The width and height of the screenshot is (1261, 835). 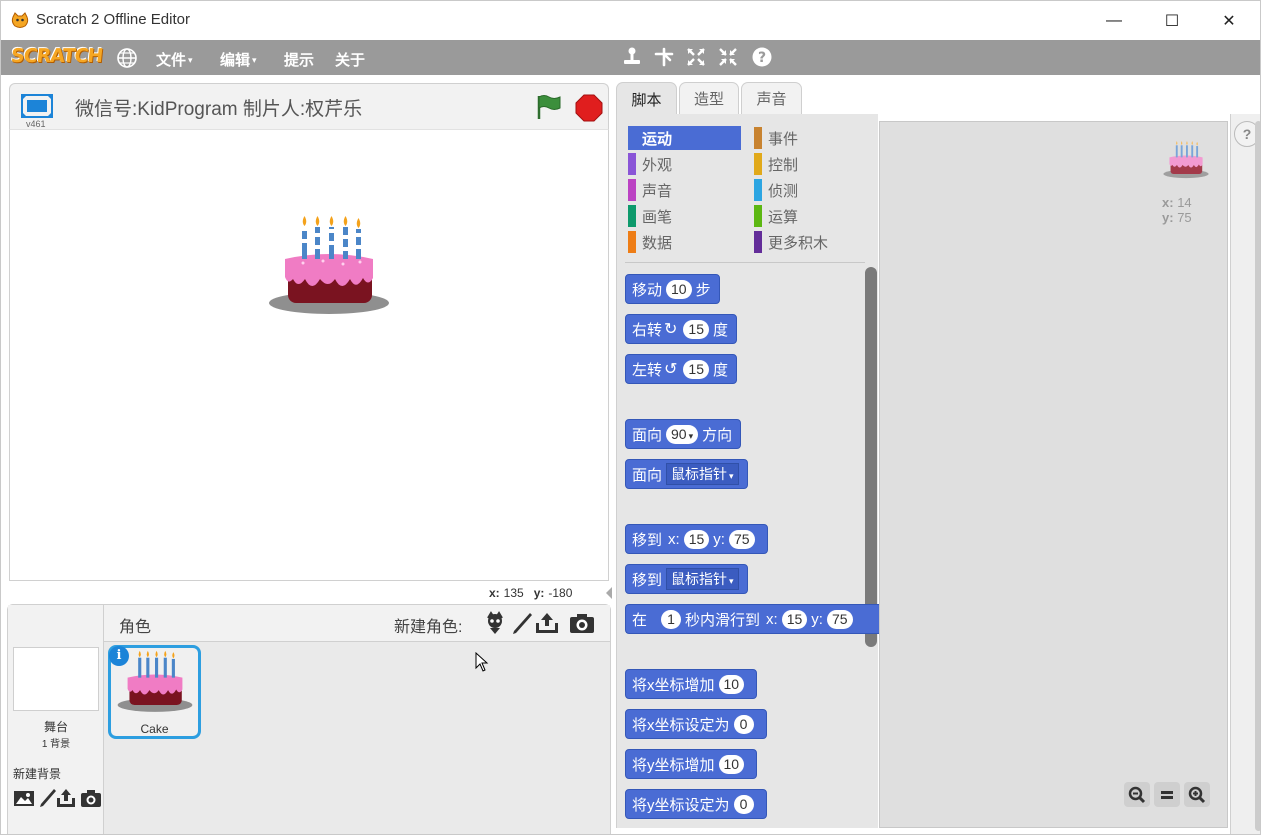 What do you see at coordinates (482, 662) in the screenshot?
I see `mouse-cursor-icon` at bounding box center [482, 662].